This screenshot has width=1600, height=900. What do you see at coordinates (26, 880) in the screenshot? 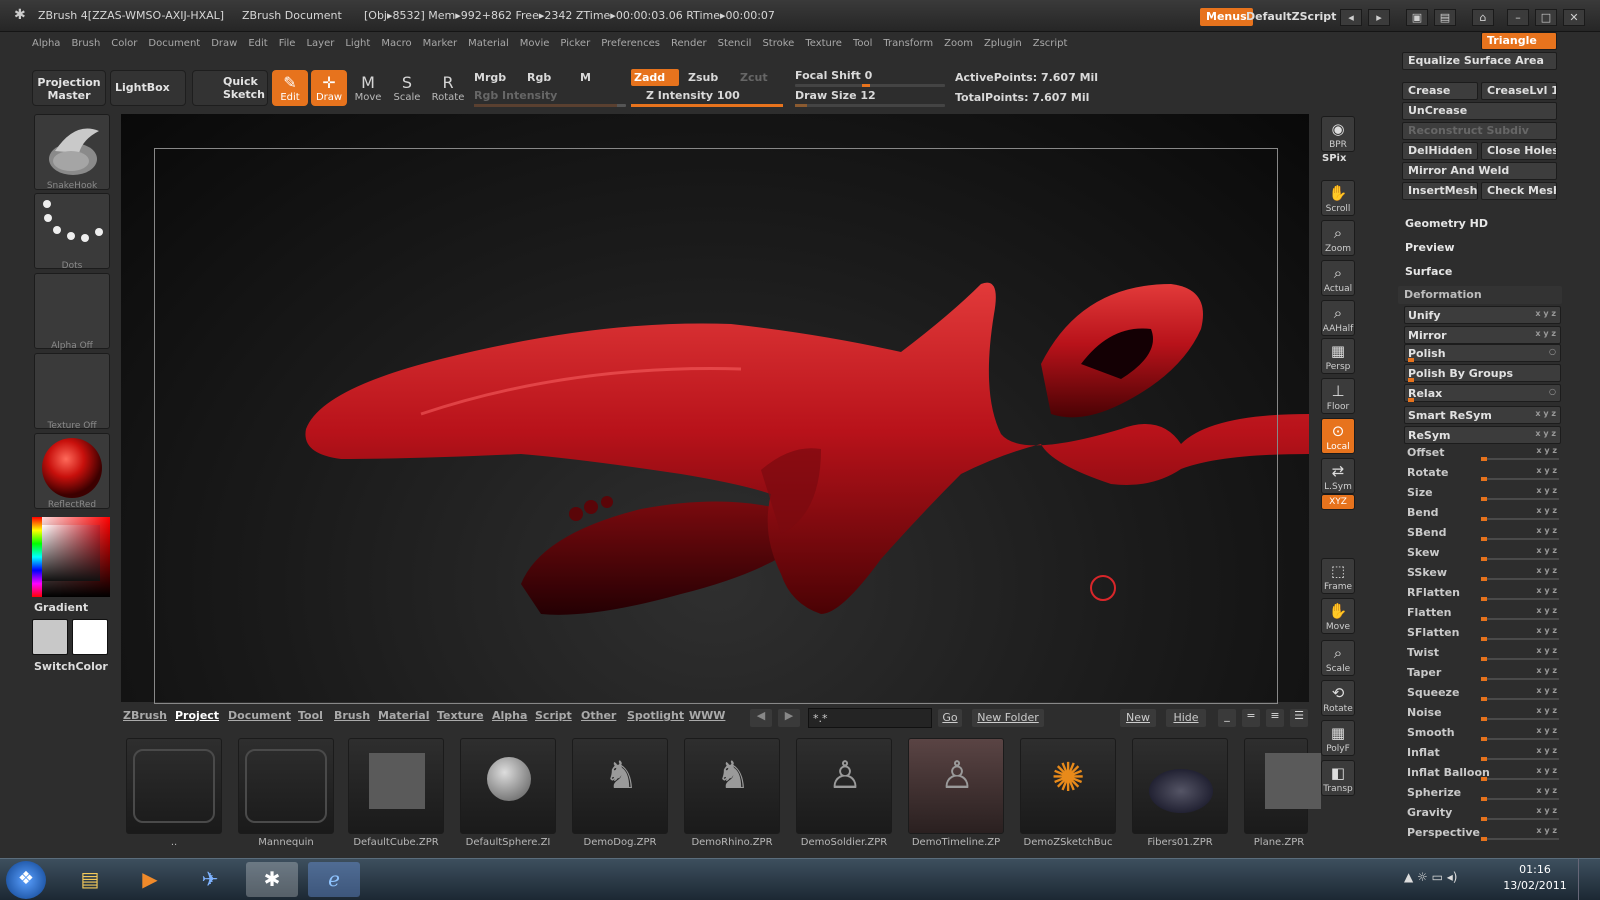
I see `start-button: ❖` at bounding box center [26, 880].